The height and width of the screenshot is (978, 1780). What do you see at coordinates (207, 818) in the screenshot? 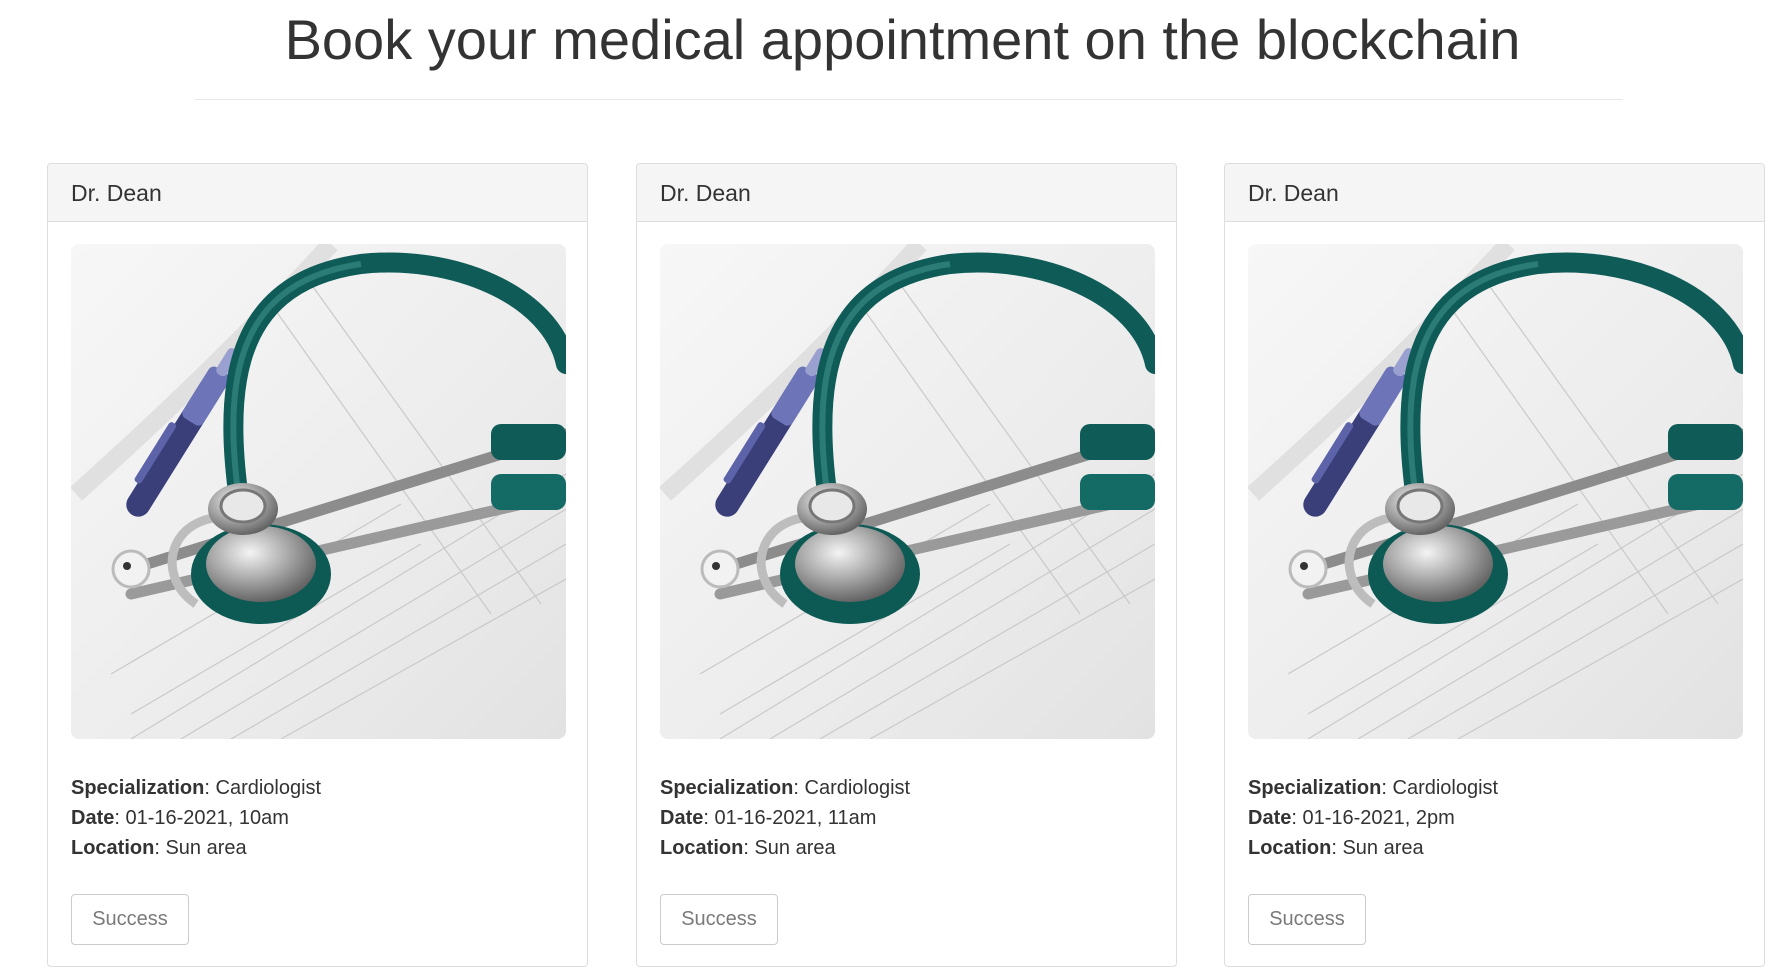
I see `date-value: 01-16-2021, 10am` at bounding box center [207, 818].